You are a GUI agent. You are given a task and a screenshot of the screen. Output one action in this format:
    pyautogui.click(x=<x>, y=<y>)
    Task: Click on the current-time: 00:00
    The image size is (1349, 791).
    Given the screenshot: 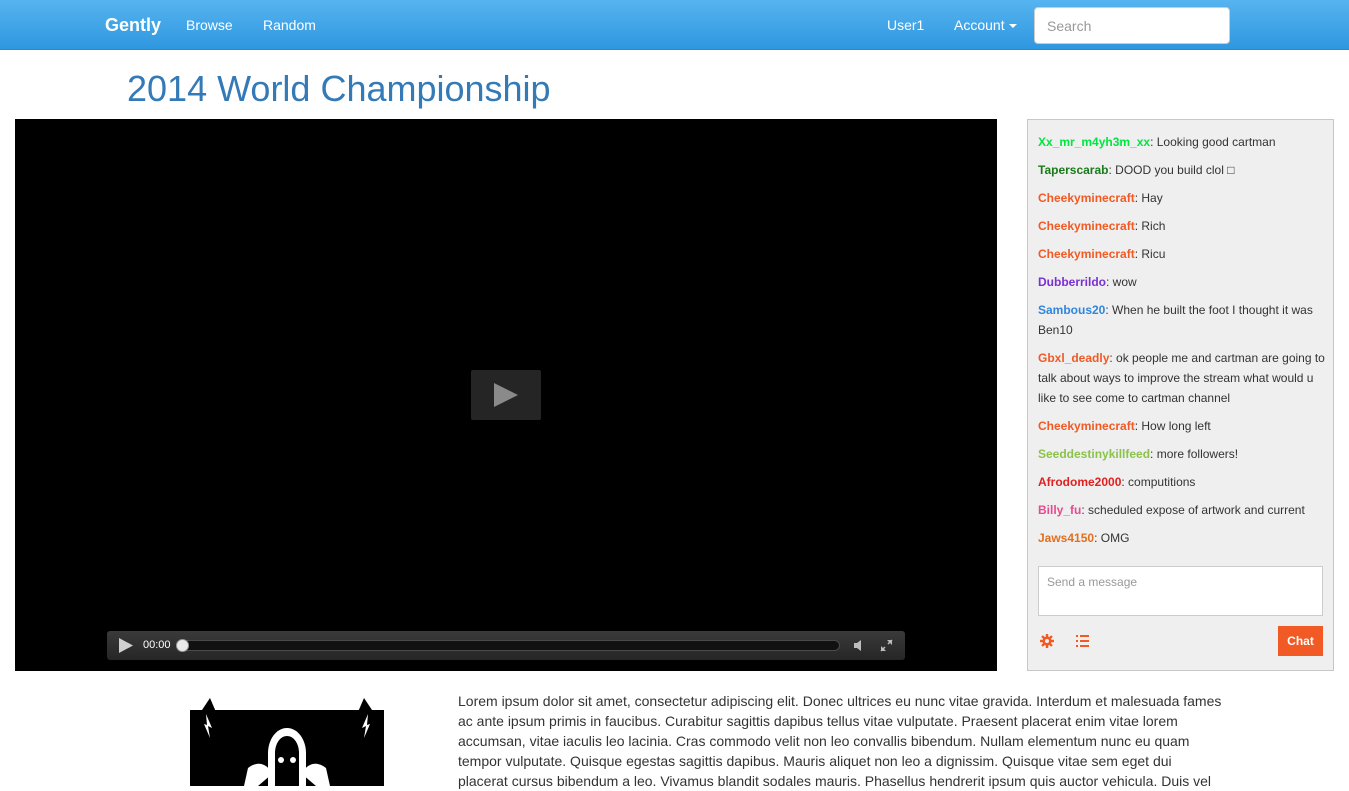 What is the action you would take?
    pyautogui.click(x=157, y=645)
    